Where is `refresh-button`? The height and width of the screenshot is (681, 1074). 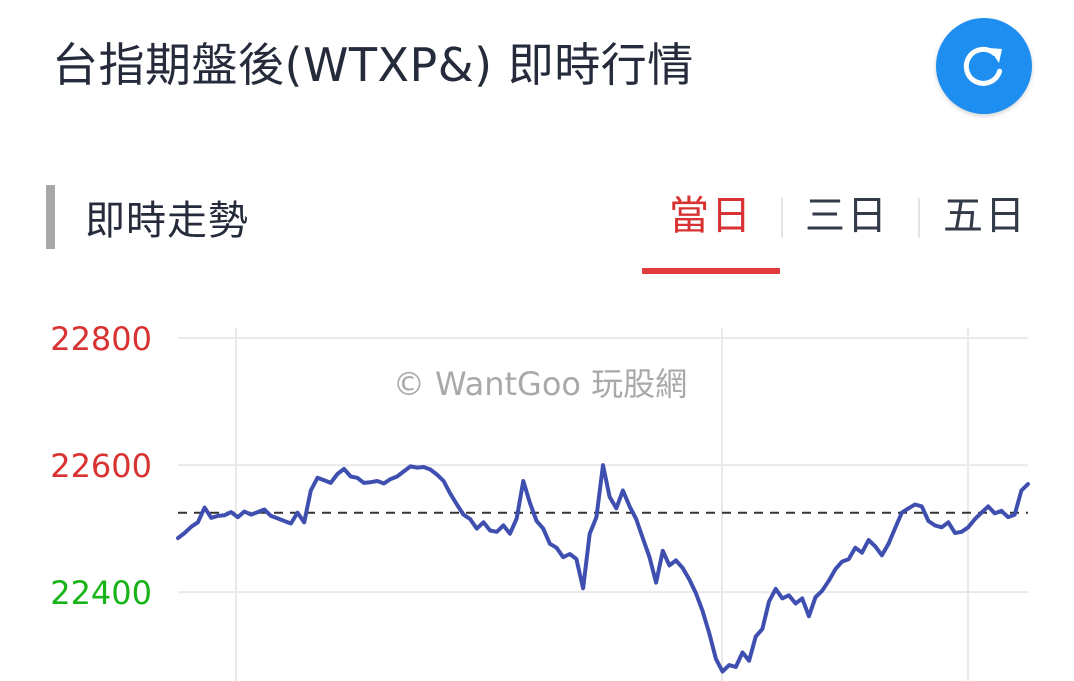 refresh-button is located at coordinates (984, 66).